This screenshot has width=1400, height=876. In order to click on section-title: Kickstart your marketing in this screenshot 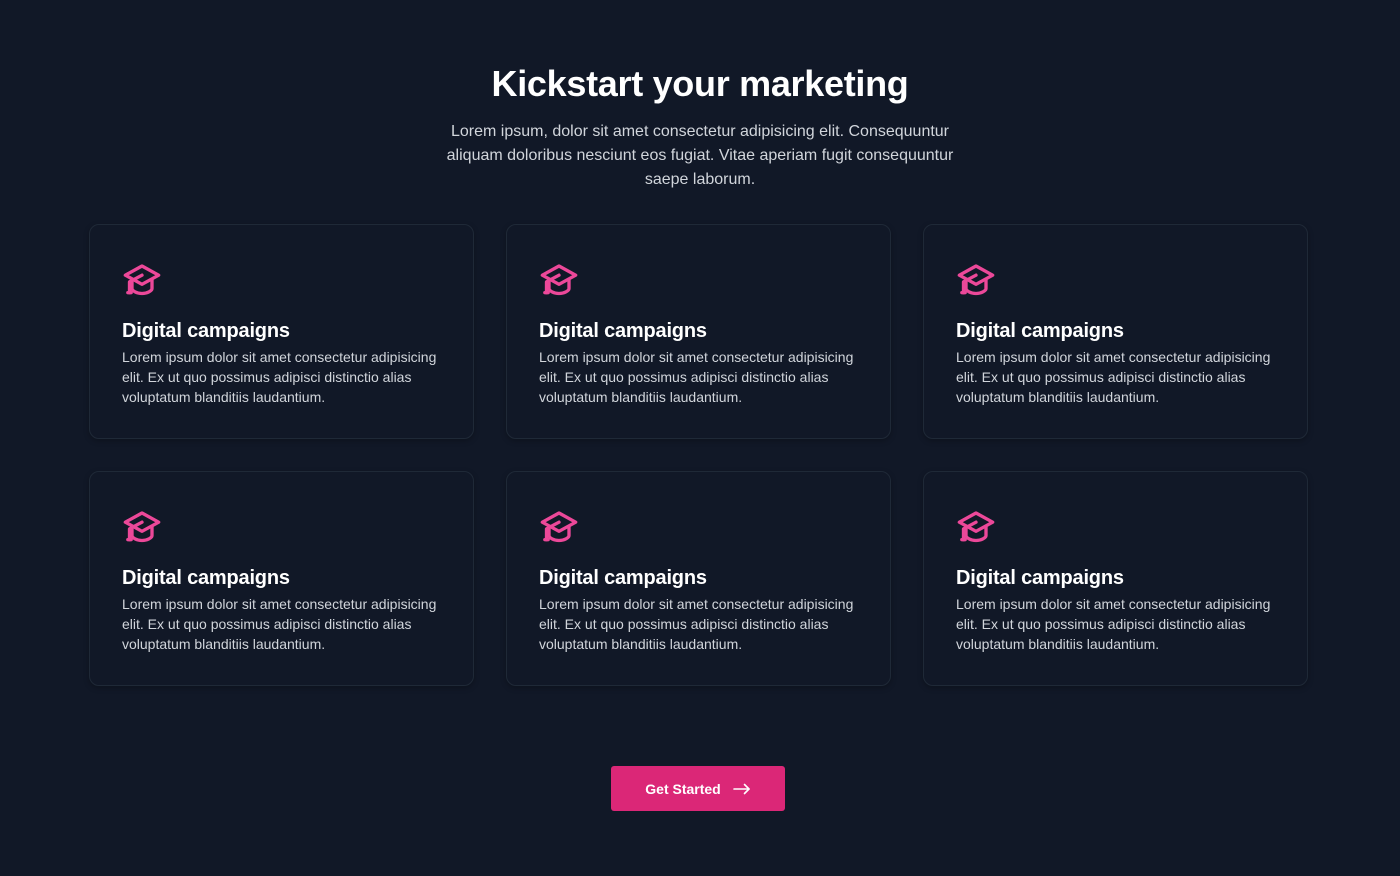, I will do `click(700, 83)`.